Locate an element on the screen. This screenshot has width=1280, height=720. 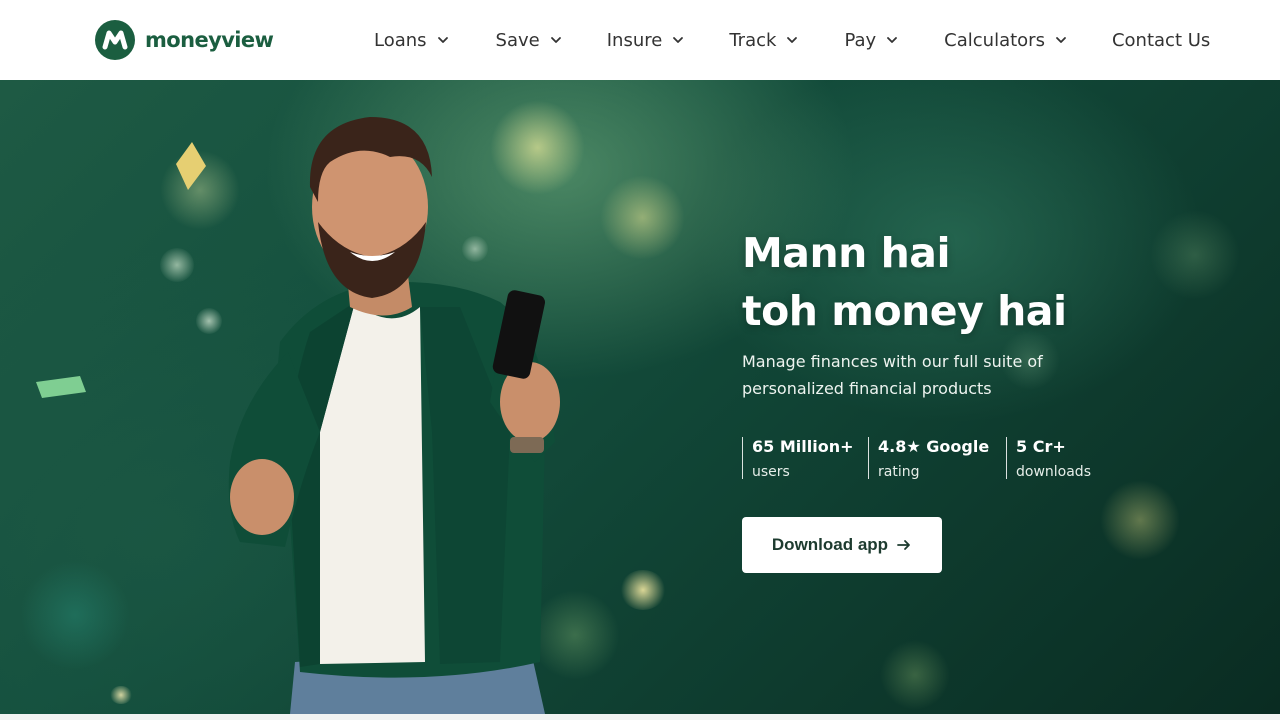
nav-item-loans: Loans is located at coordinates (411, 40).